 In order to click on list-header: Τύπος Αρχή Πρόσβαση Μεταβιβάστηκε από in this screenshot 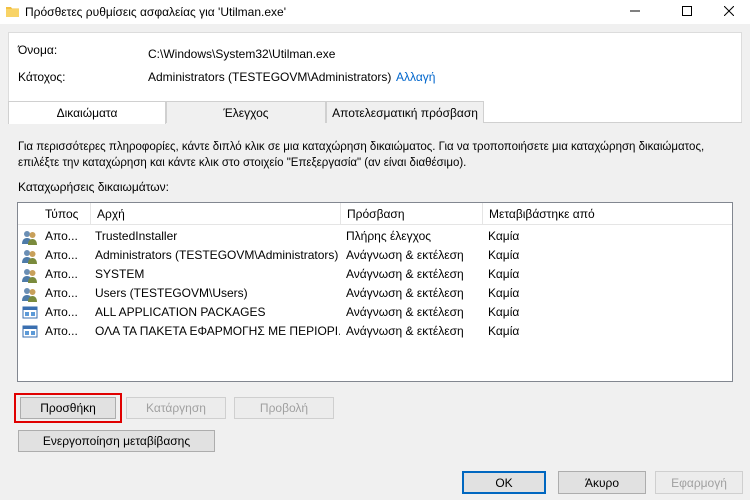, I will do `click(375, 214)`.